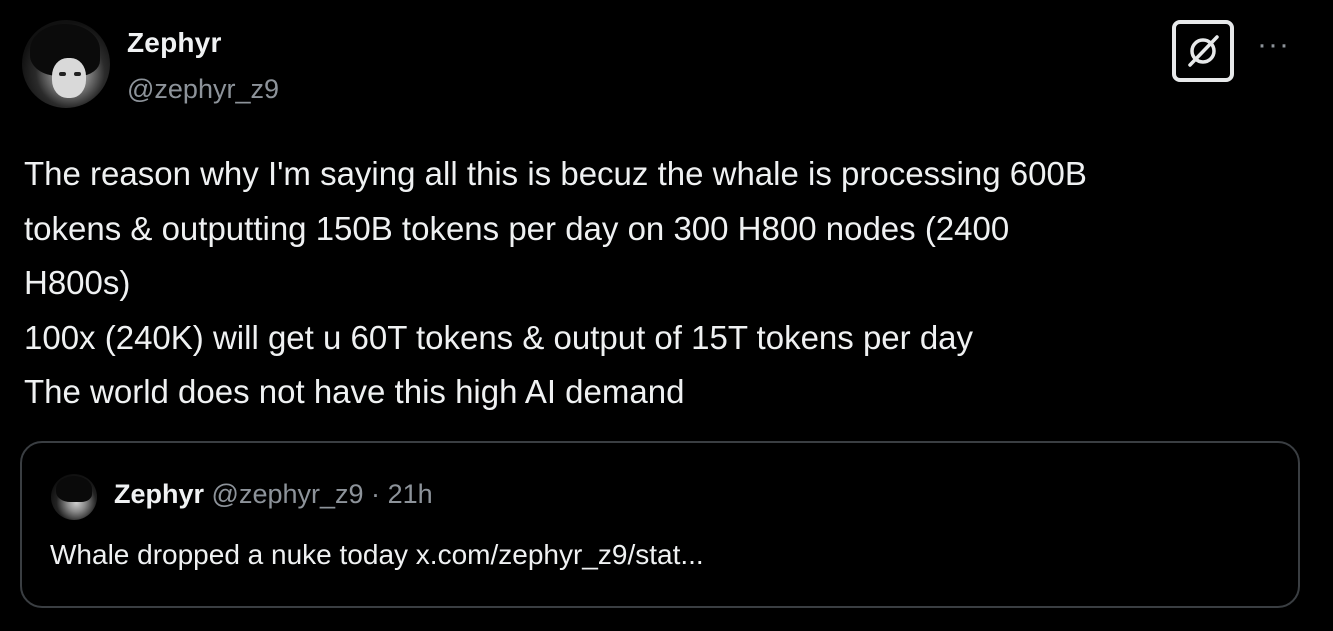 This screenshot has height=631, width=1333. Describe the element at coordinates (1282, 45) in the screenshot. I see `more-options-button: ···` at that location.